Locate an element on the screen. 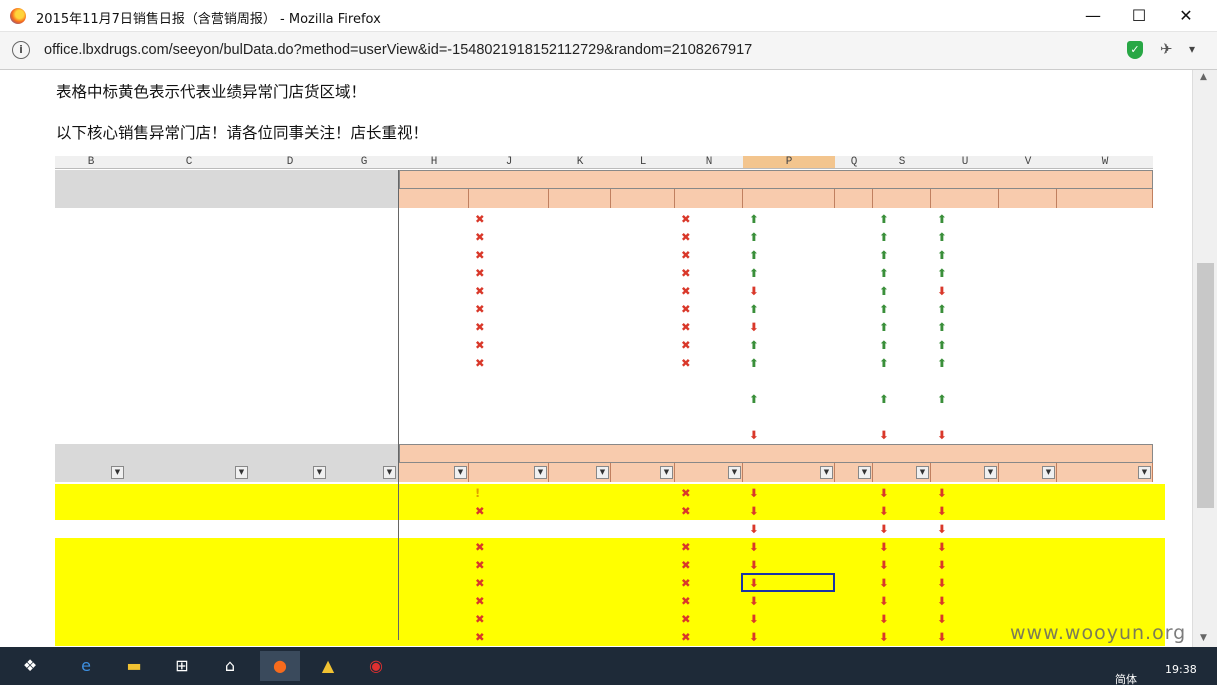 This screenshot has height=687, width=1217. cell-C is located at coordinates (195, 511).